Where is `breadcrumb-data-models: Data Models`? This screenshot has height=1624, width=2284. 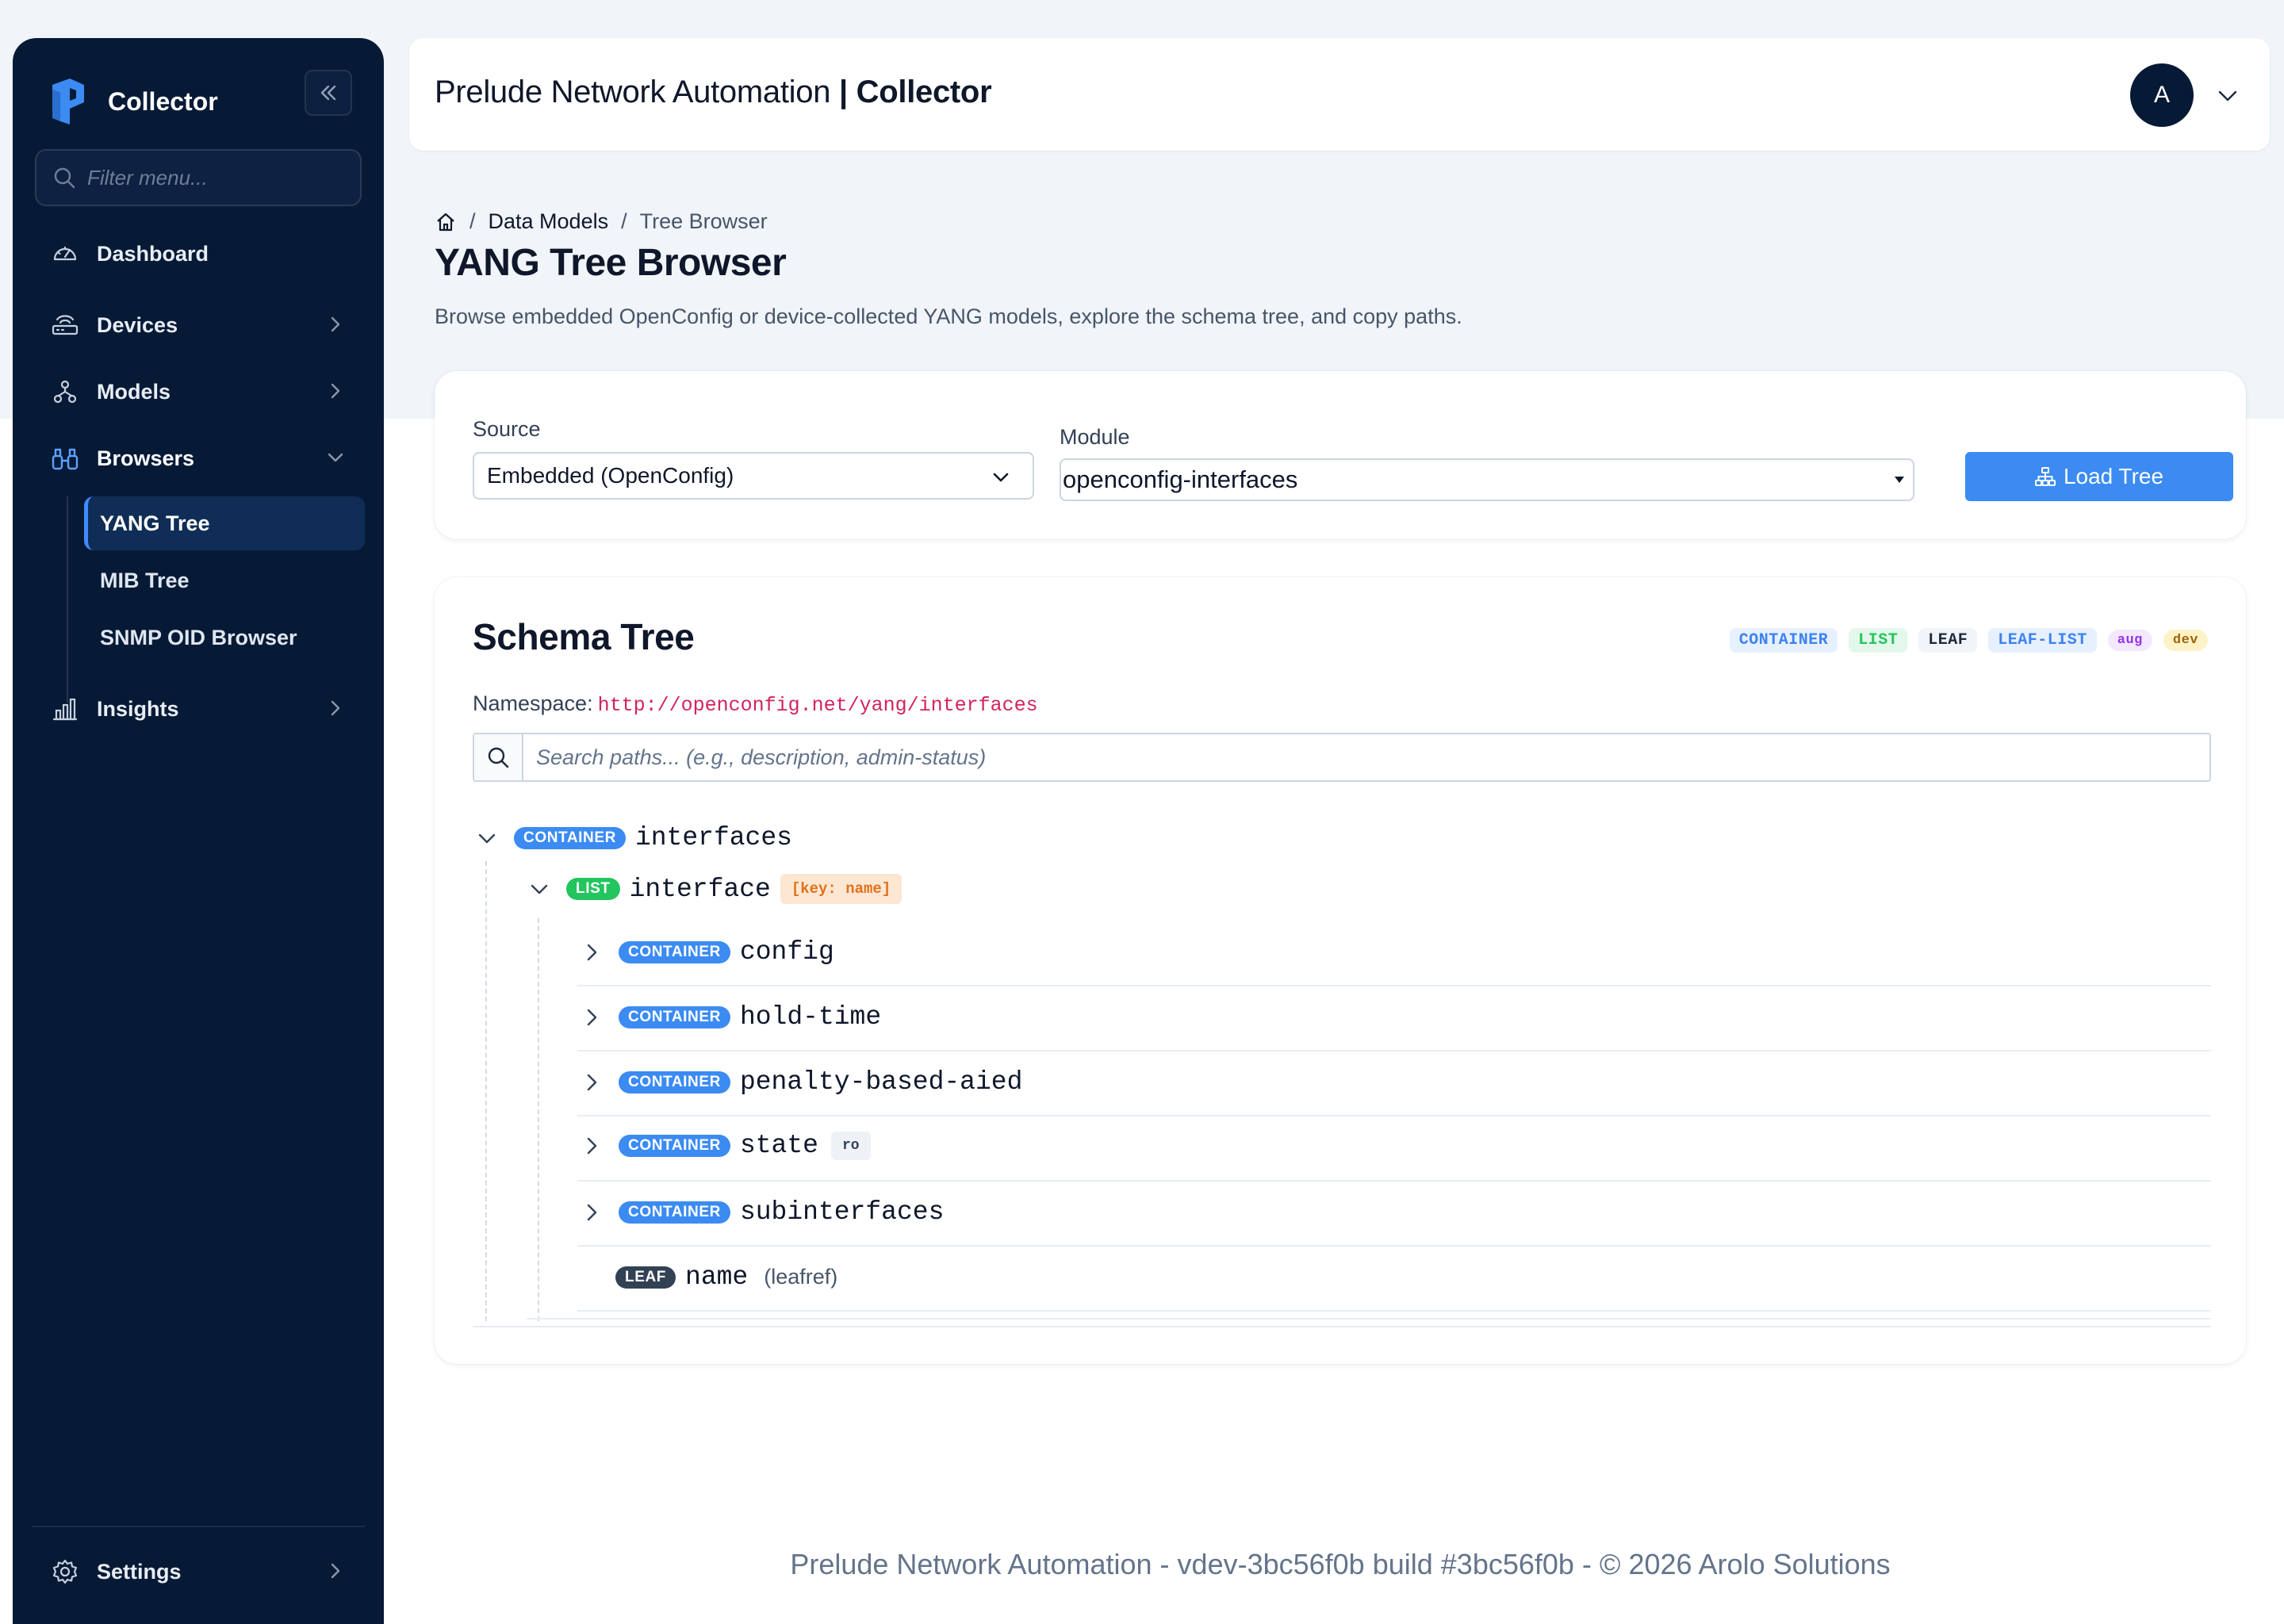 breadcrumb-data-models: Data Models is located at coordinates (549, 221).